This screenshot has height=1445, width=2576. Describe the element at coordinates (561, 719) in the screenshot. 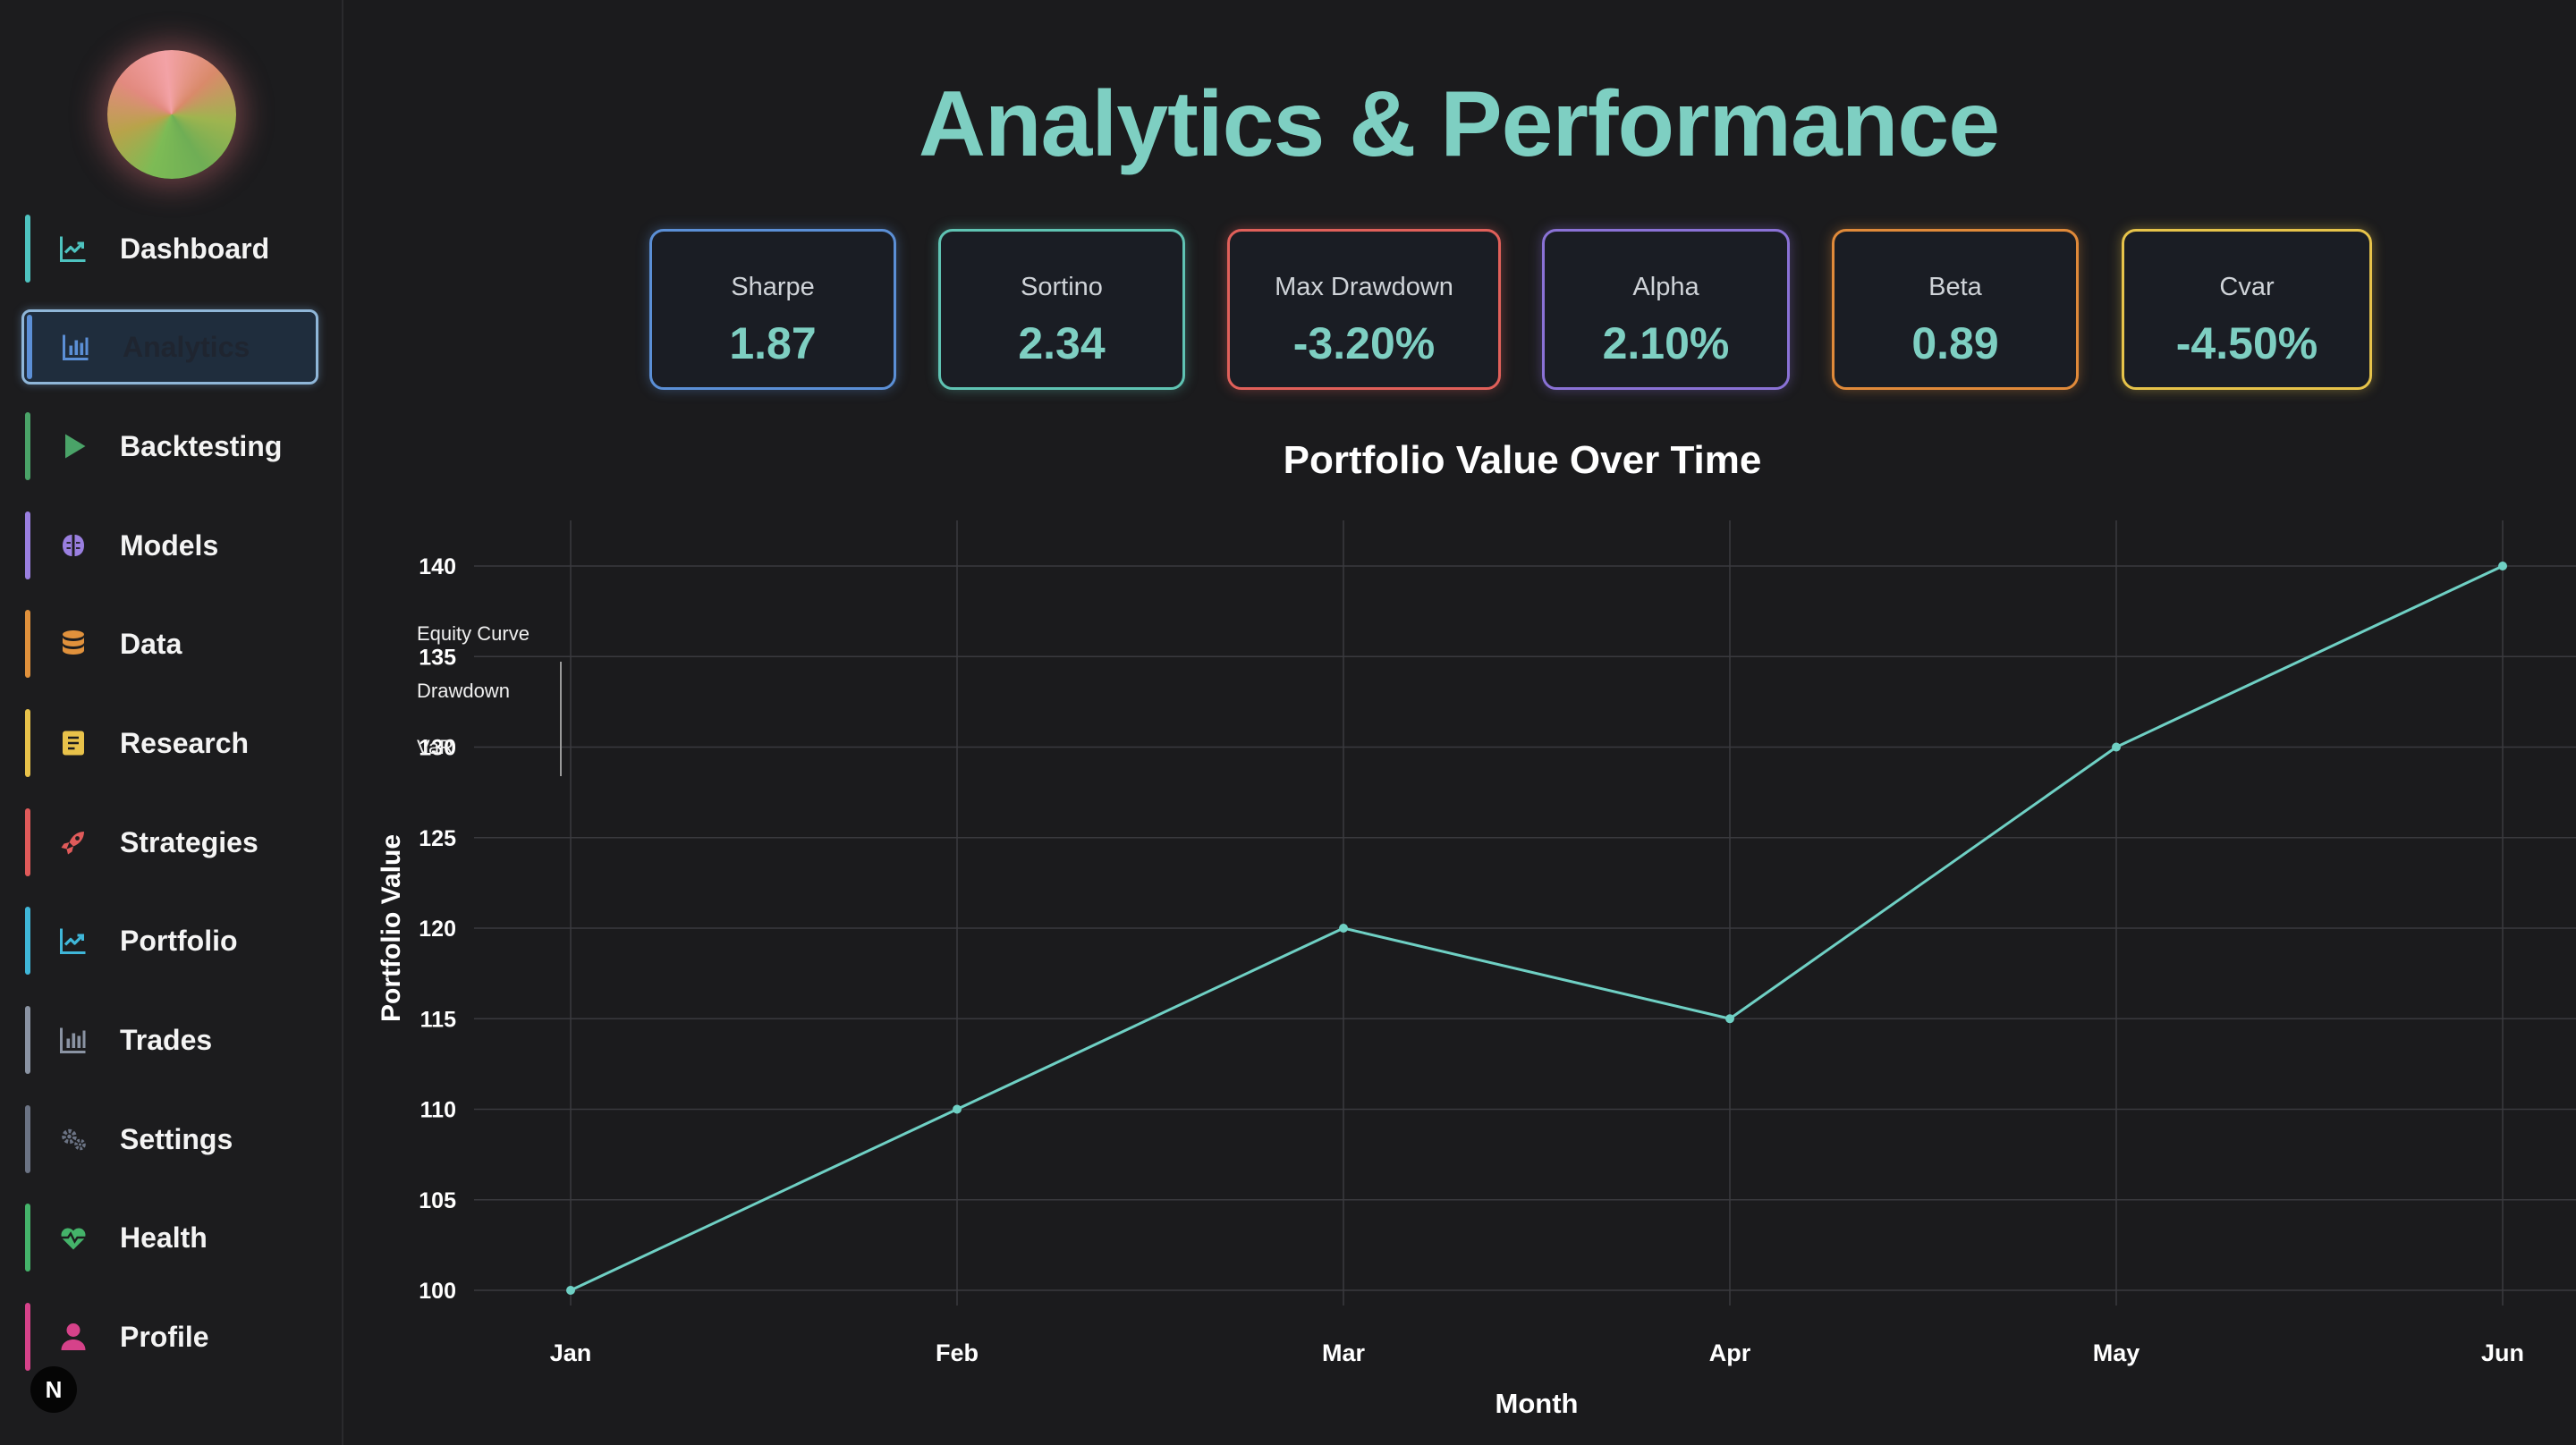

I see `legend-divider` at that location.